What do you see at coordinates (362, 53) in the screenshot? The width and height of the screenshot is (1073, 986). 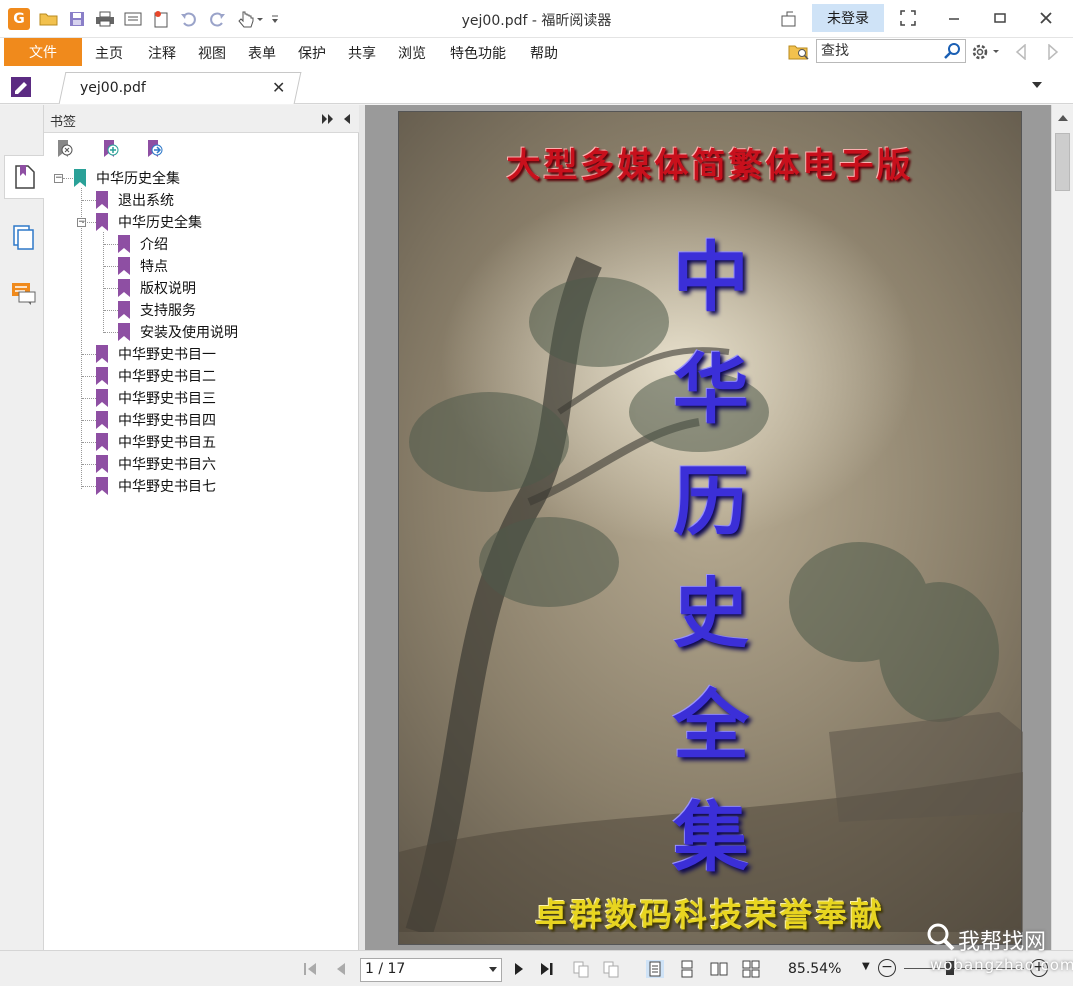 I see `menu-share: 共享` at bounding box center [362, 53].